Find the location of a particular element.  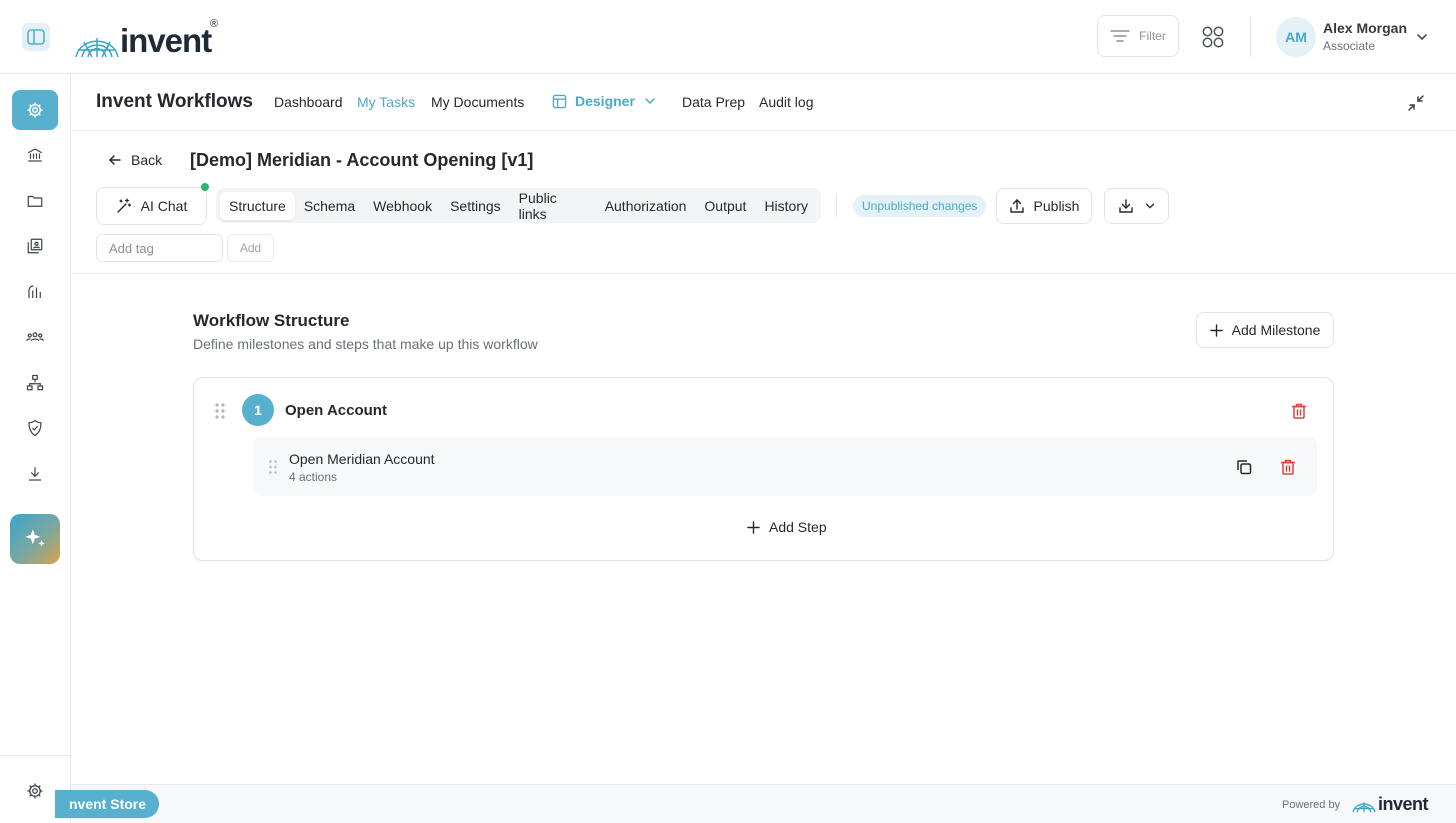

hierarchy-icon is located at coordinates (35, 382).